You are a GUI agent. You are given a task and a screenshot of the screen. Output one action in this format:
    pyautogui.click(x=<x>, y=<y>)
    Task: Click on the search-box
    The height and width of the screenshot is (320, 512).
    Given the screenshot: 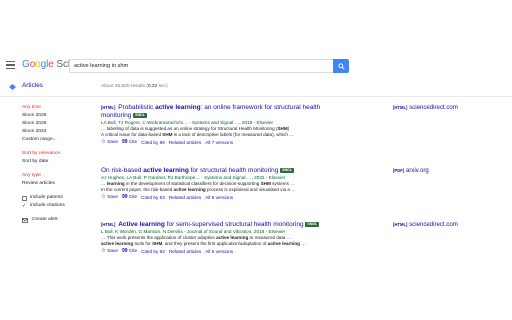 What is the action you would take?
    pyautogui.click(x=201, y=66)
    